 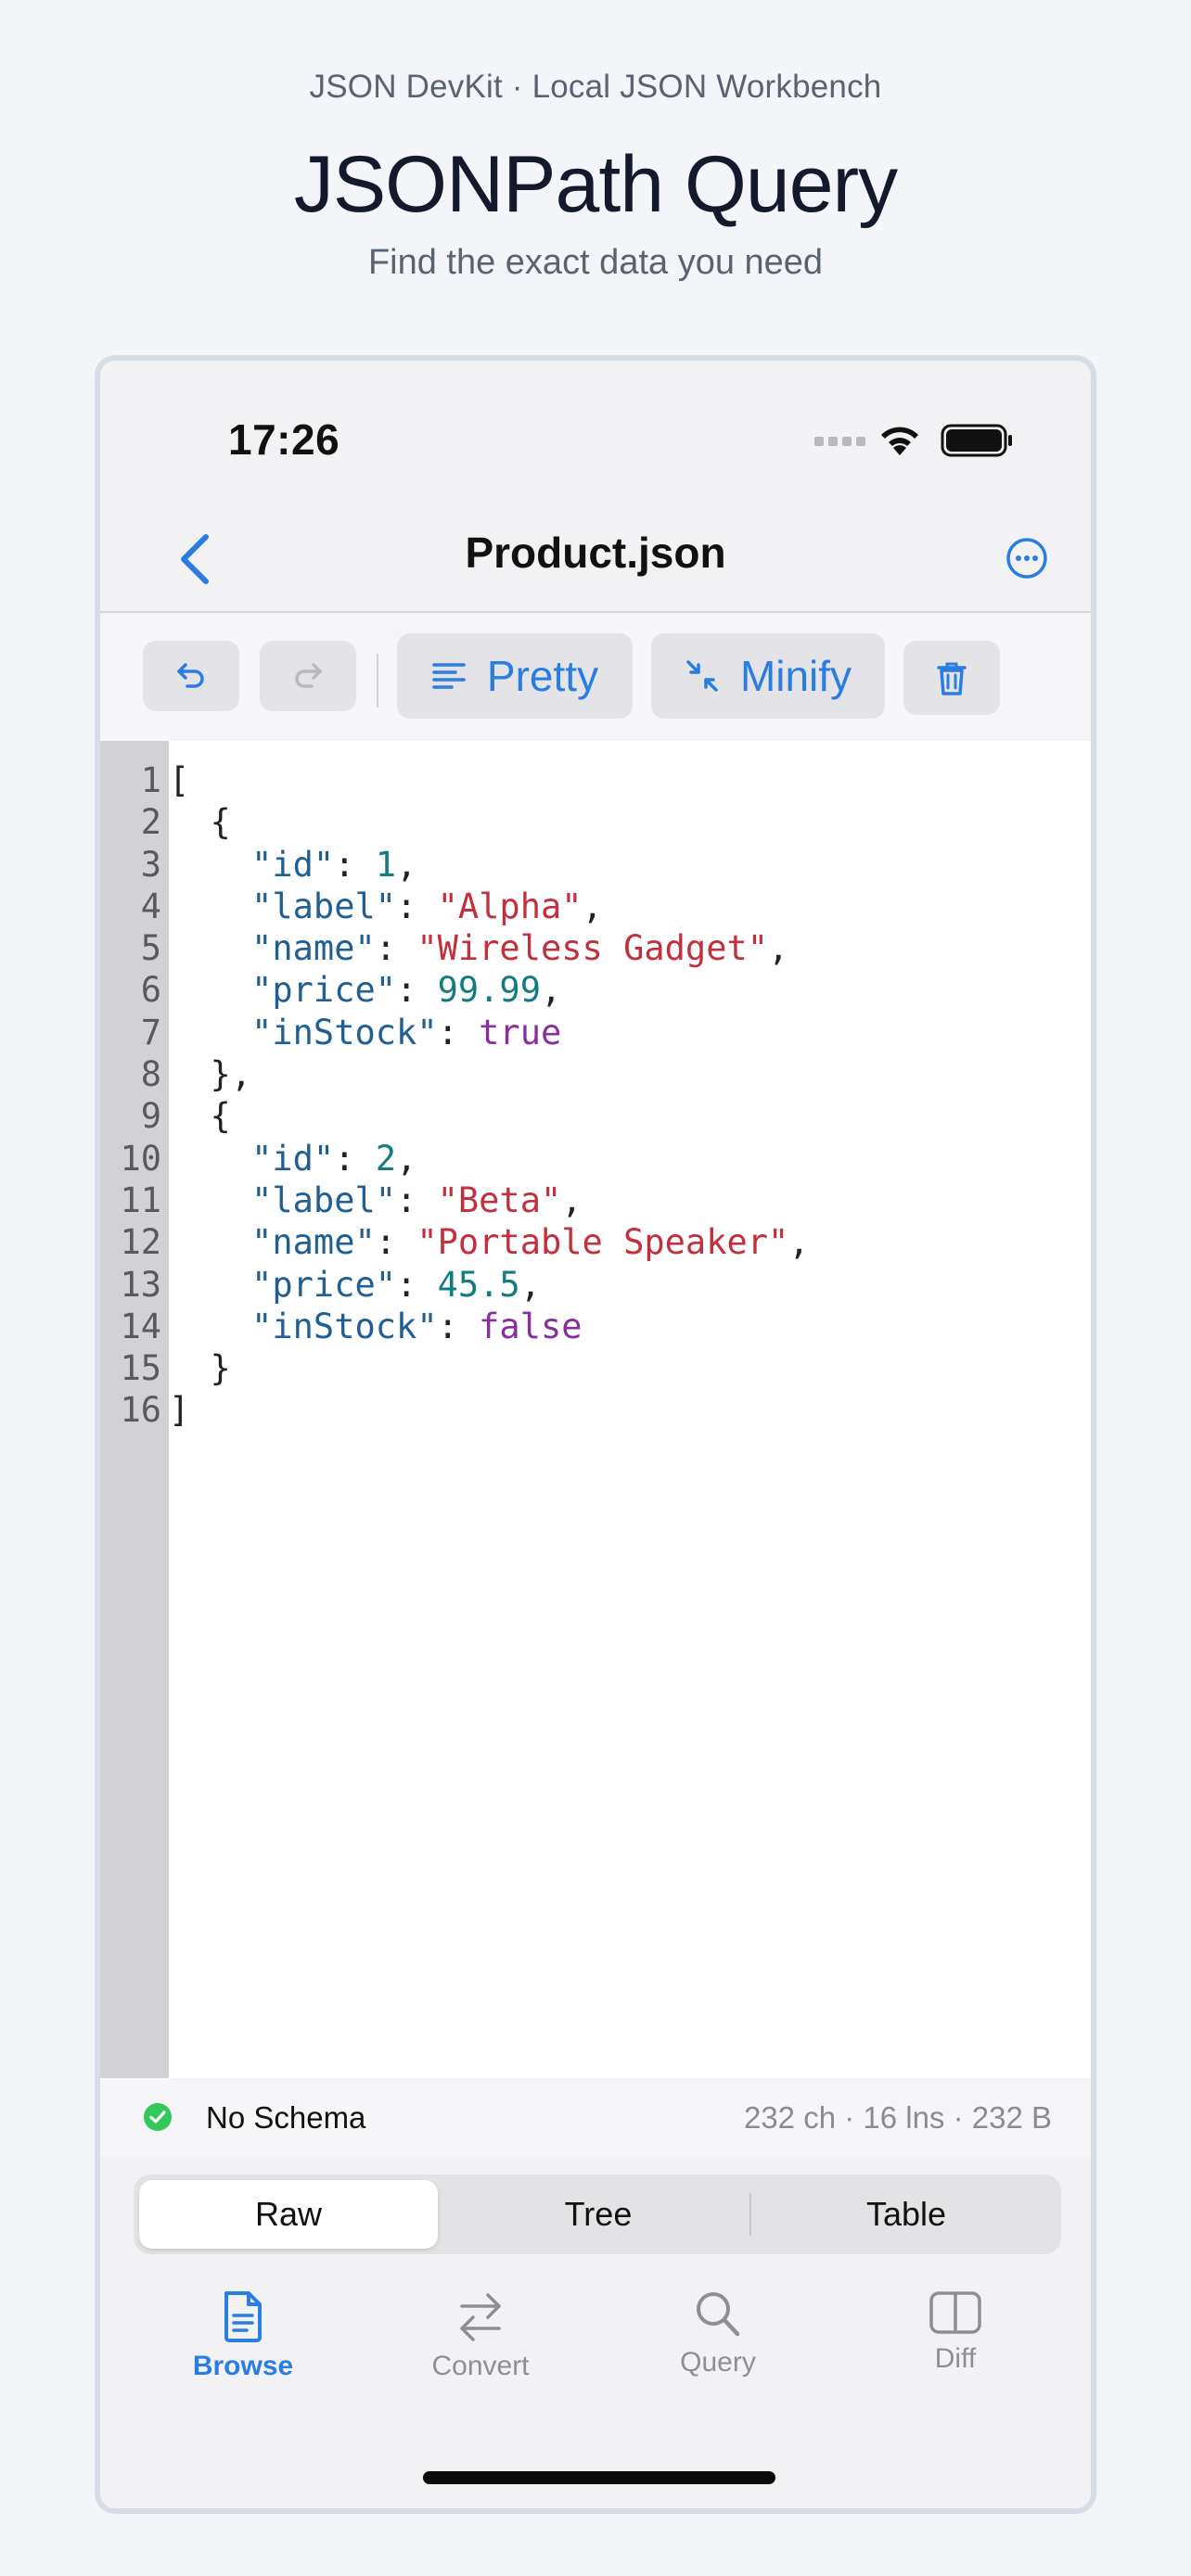 I want to click on compress-arrows-icon, so click(x=702, y=676).